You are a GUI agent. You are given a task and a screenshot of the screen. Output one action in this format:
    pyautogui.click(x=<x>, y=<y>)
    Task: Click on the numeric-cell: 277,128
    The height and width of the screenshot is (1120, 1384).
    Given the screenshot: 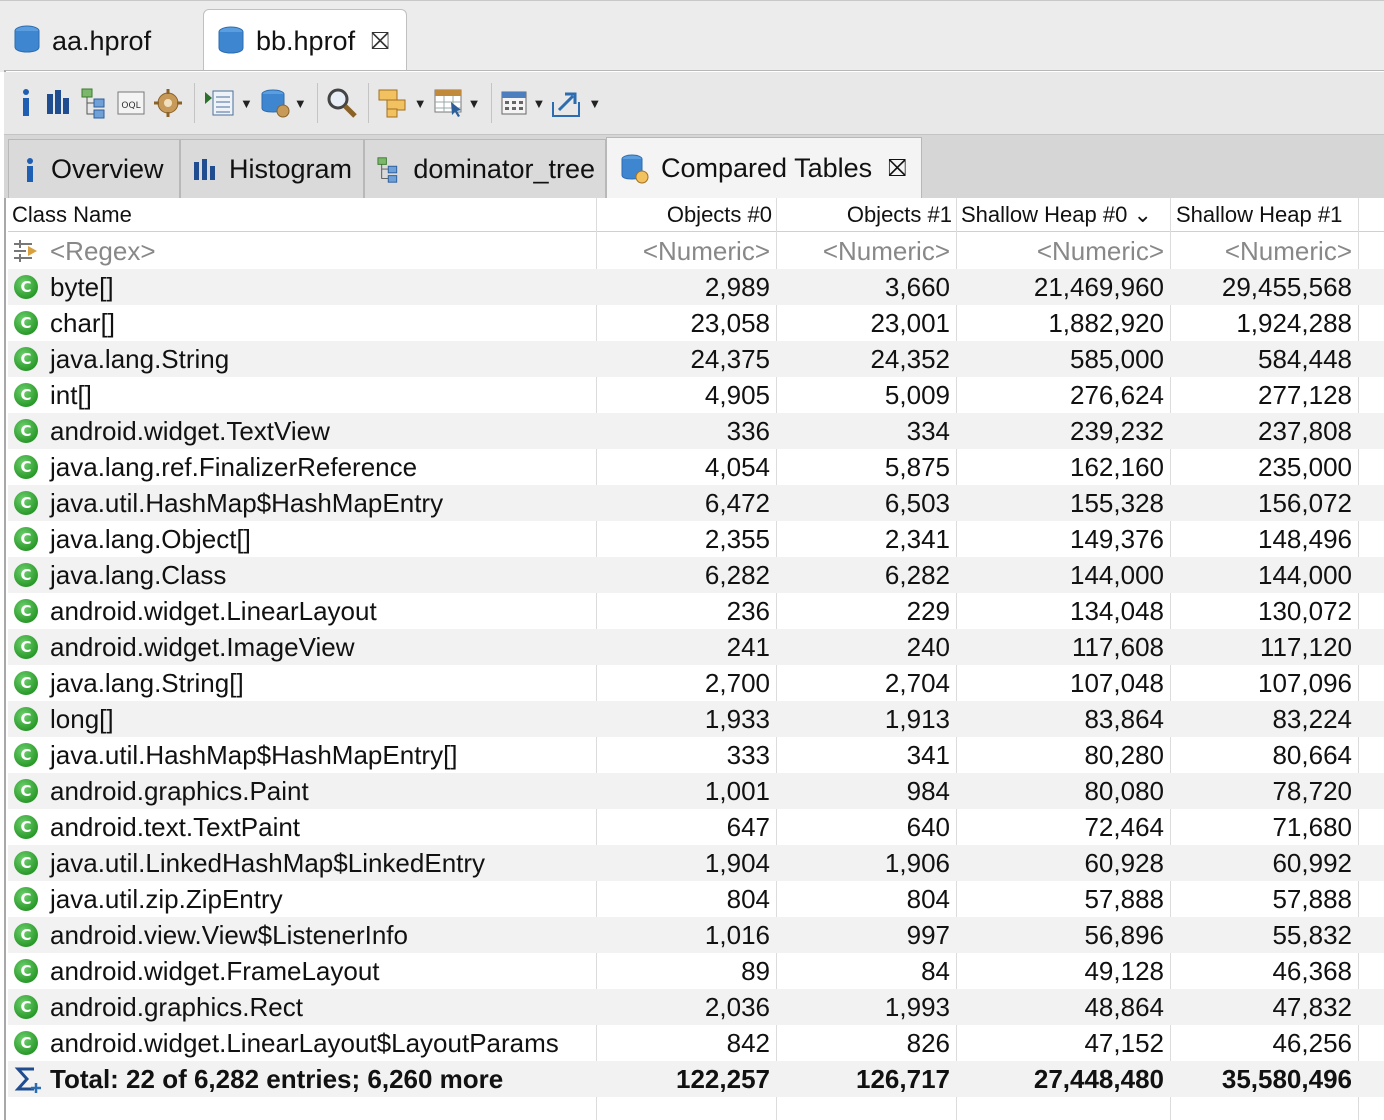 What is the action you would take?
    pyautogui.click(x=1305, y=395)
    